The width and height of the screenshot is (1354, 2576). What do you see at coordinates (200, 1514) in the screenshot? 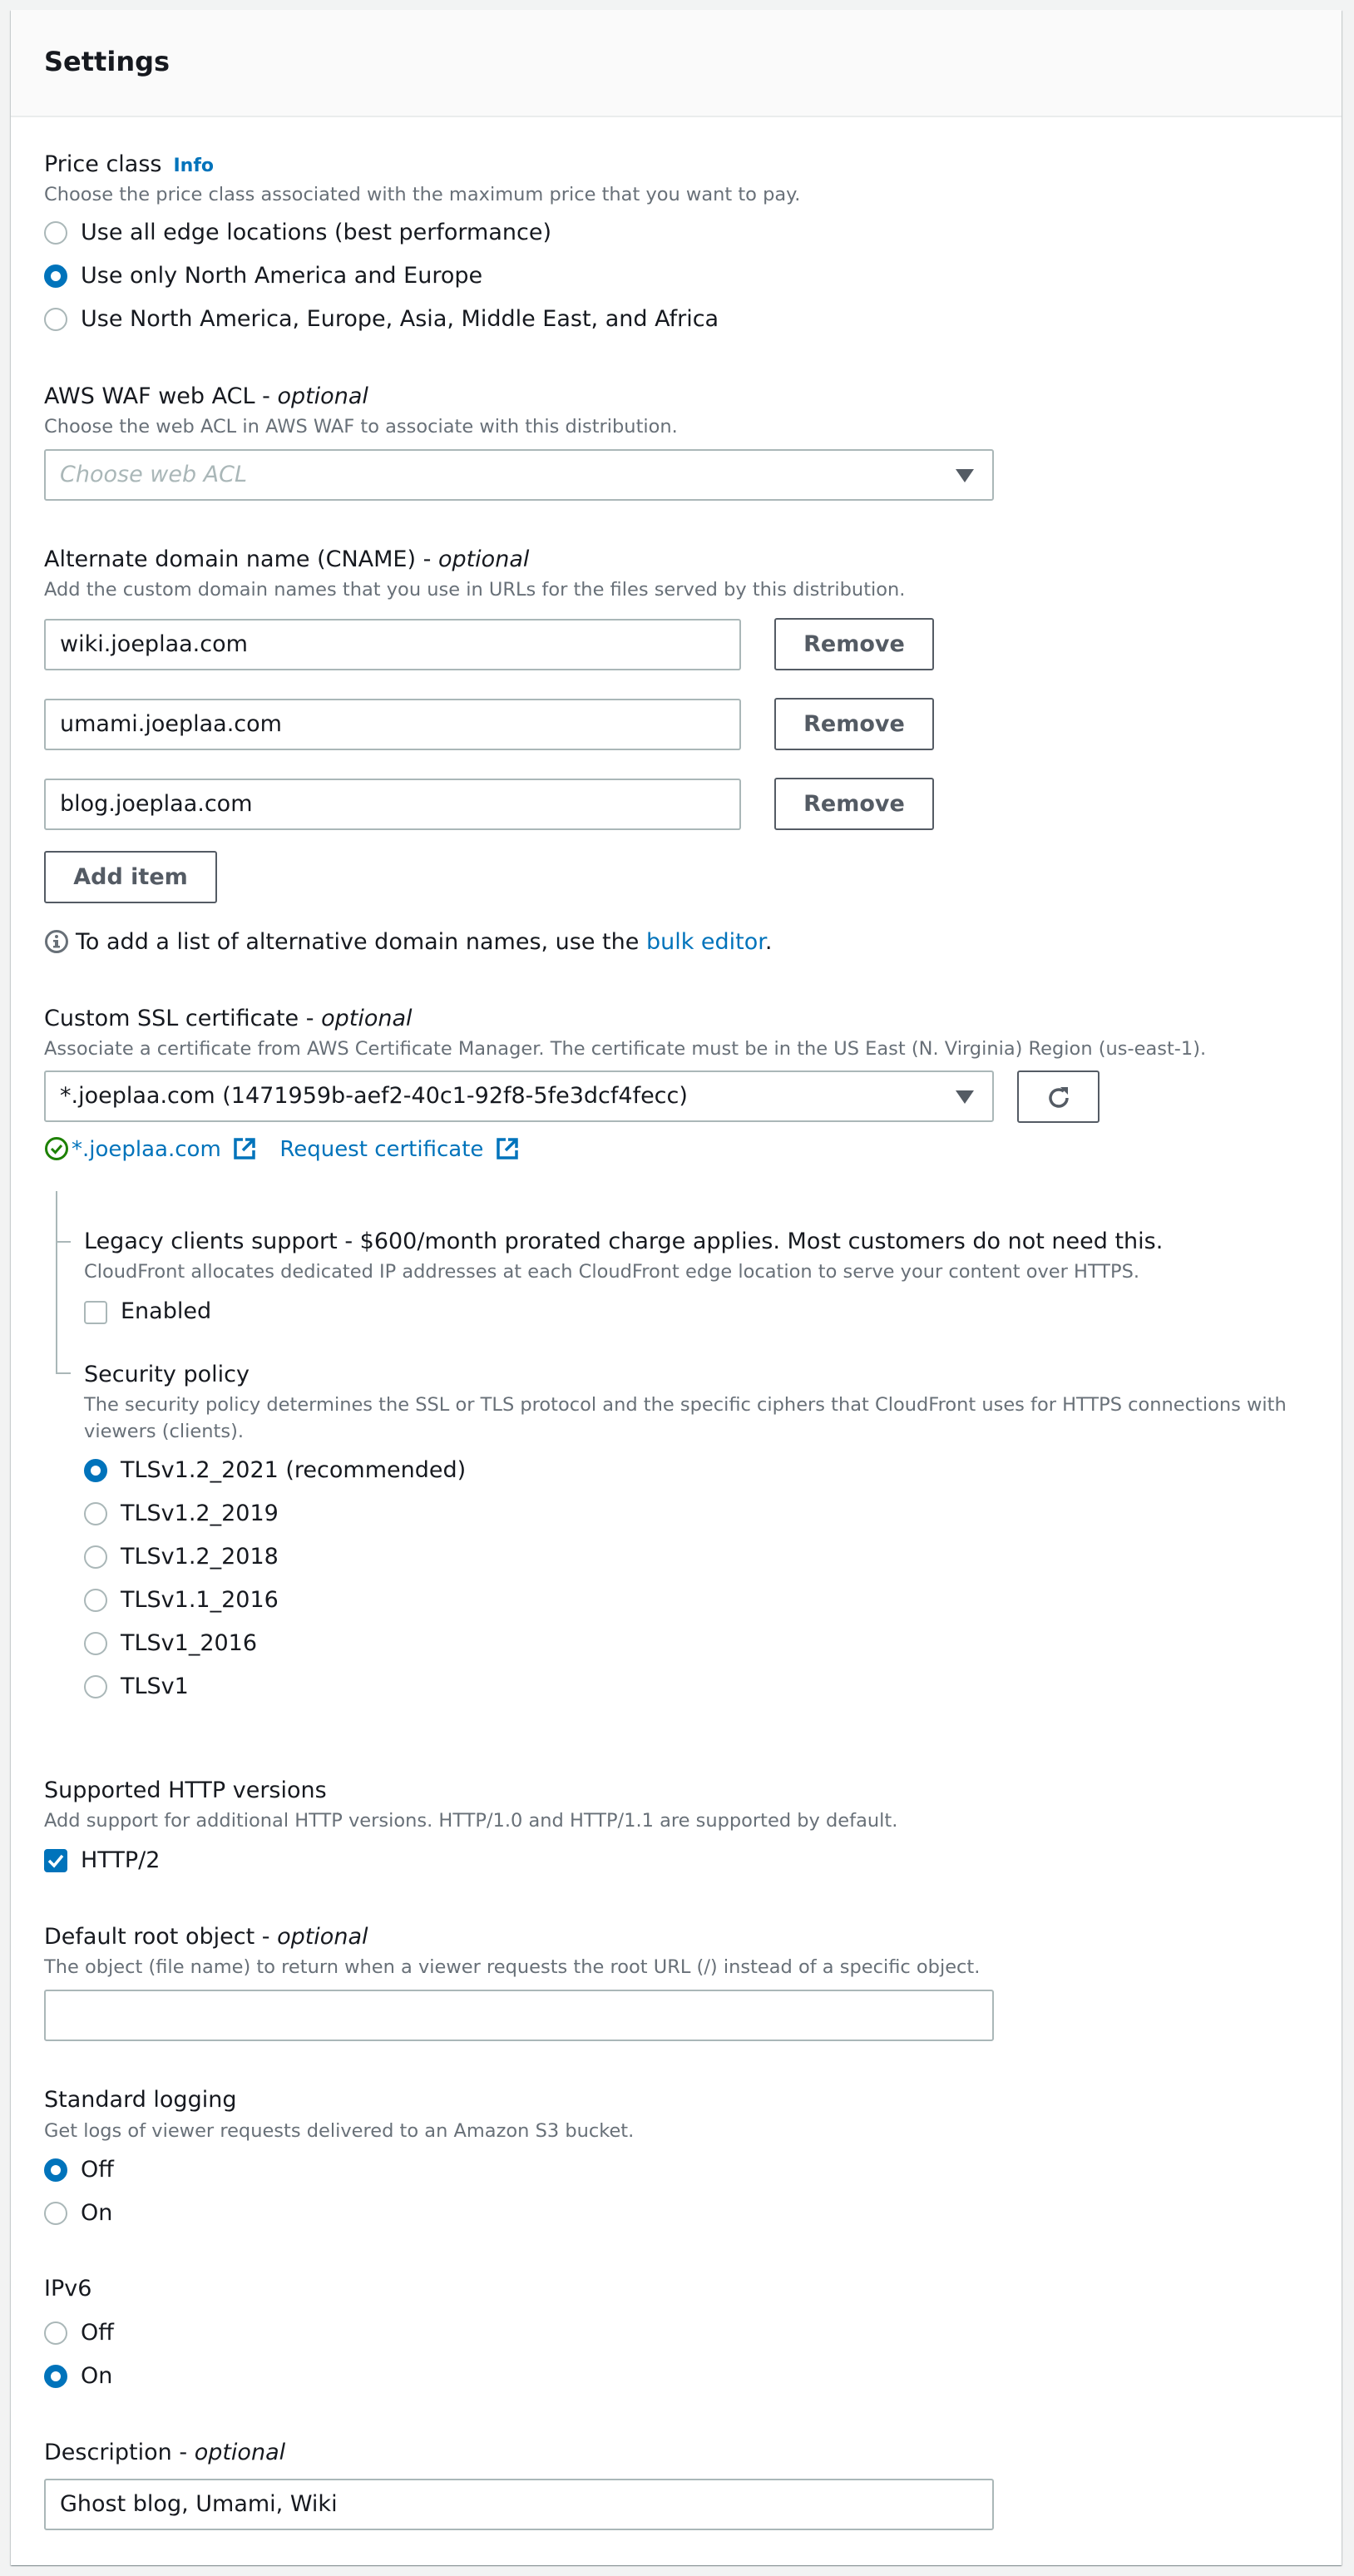
I see `tls-option-label: TLSv1.2_2019` at bounding box center [200, 1514].